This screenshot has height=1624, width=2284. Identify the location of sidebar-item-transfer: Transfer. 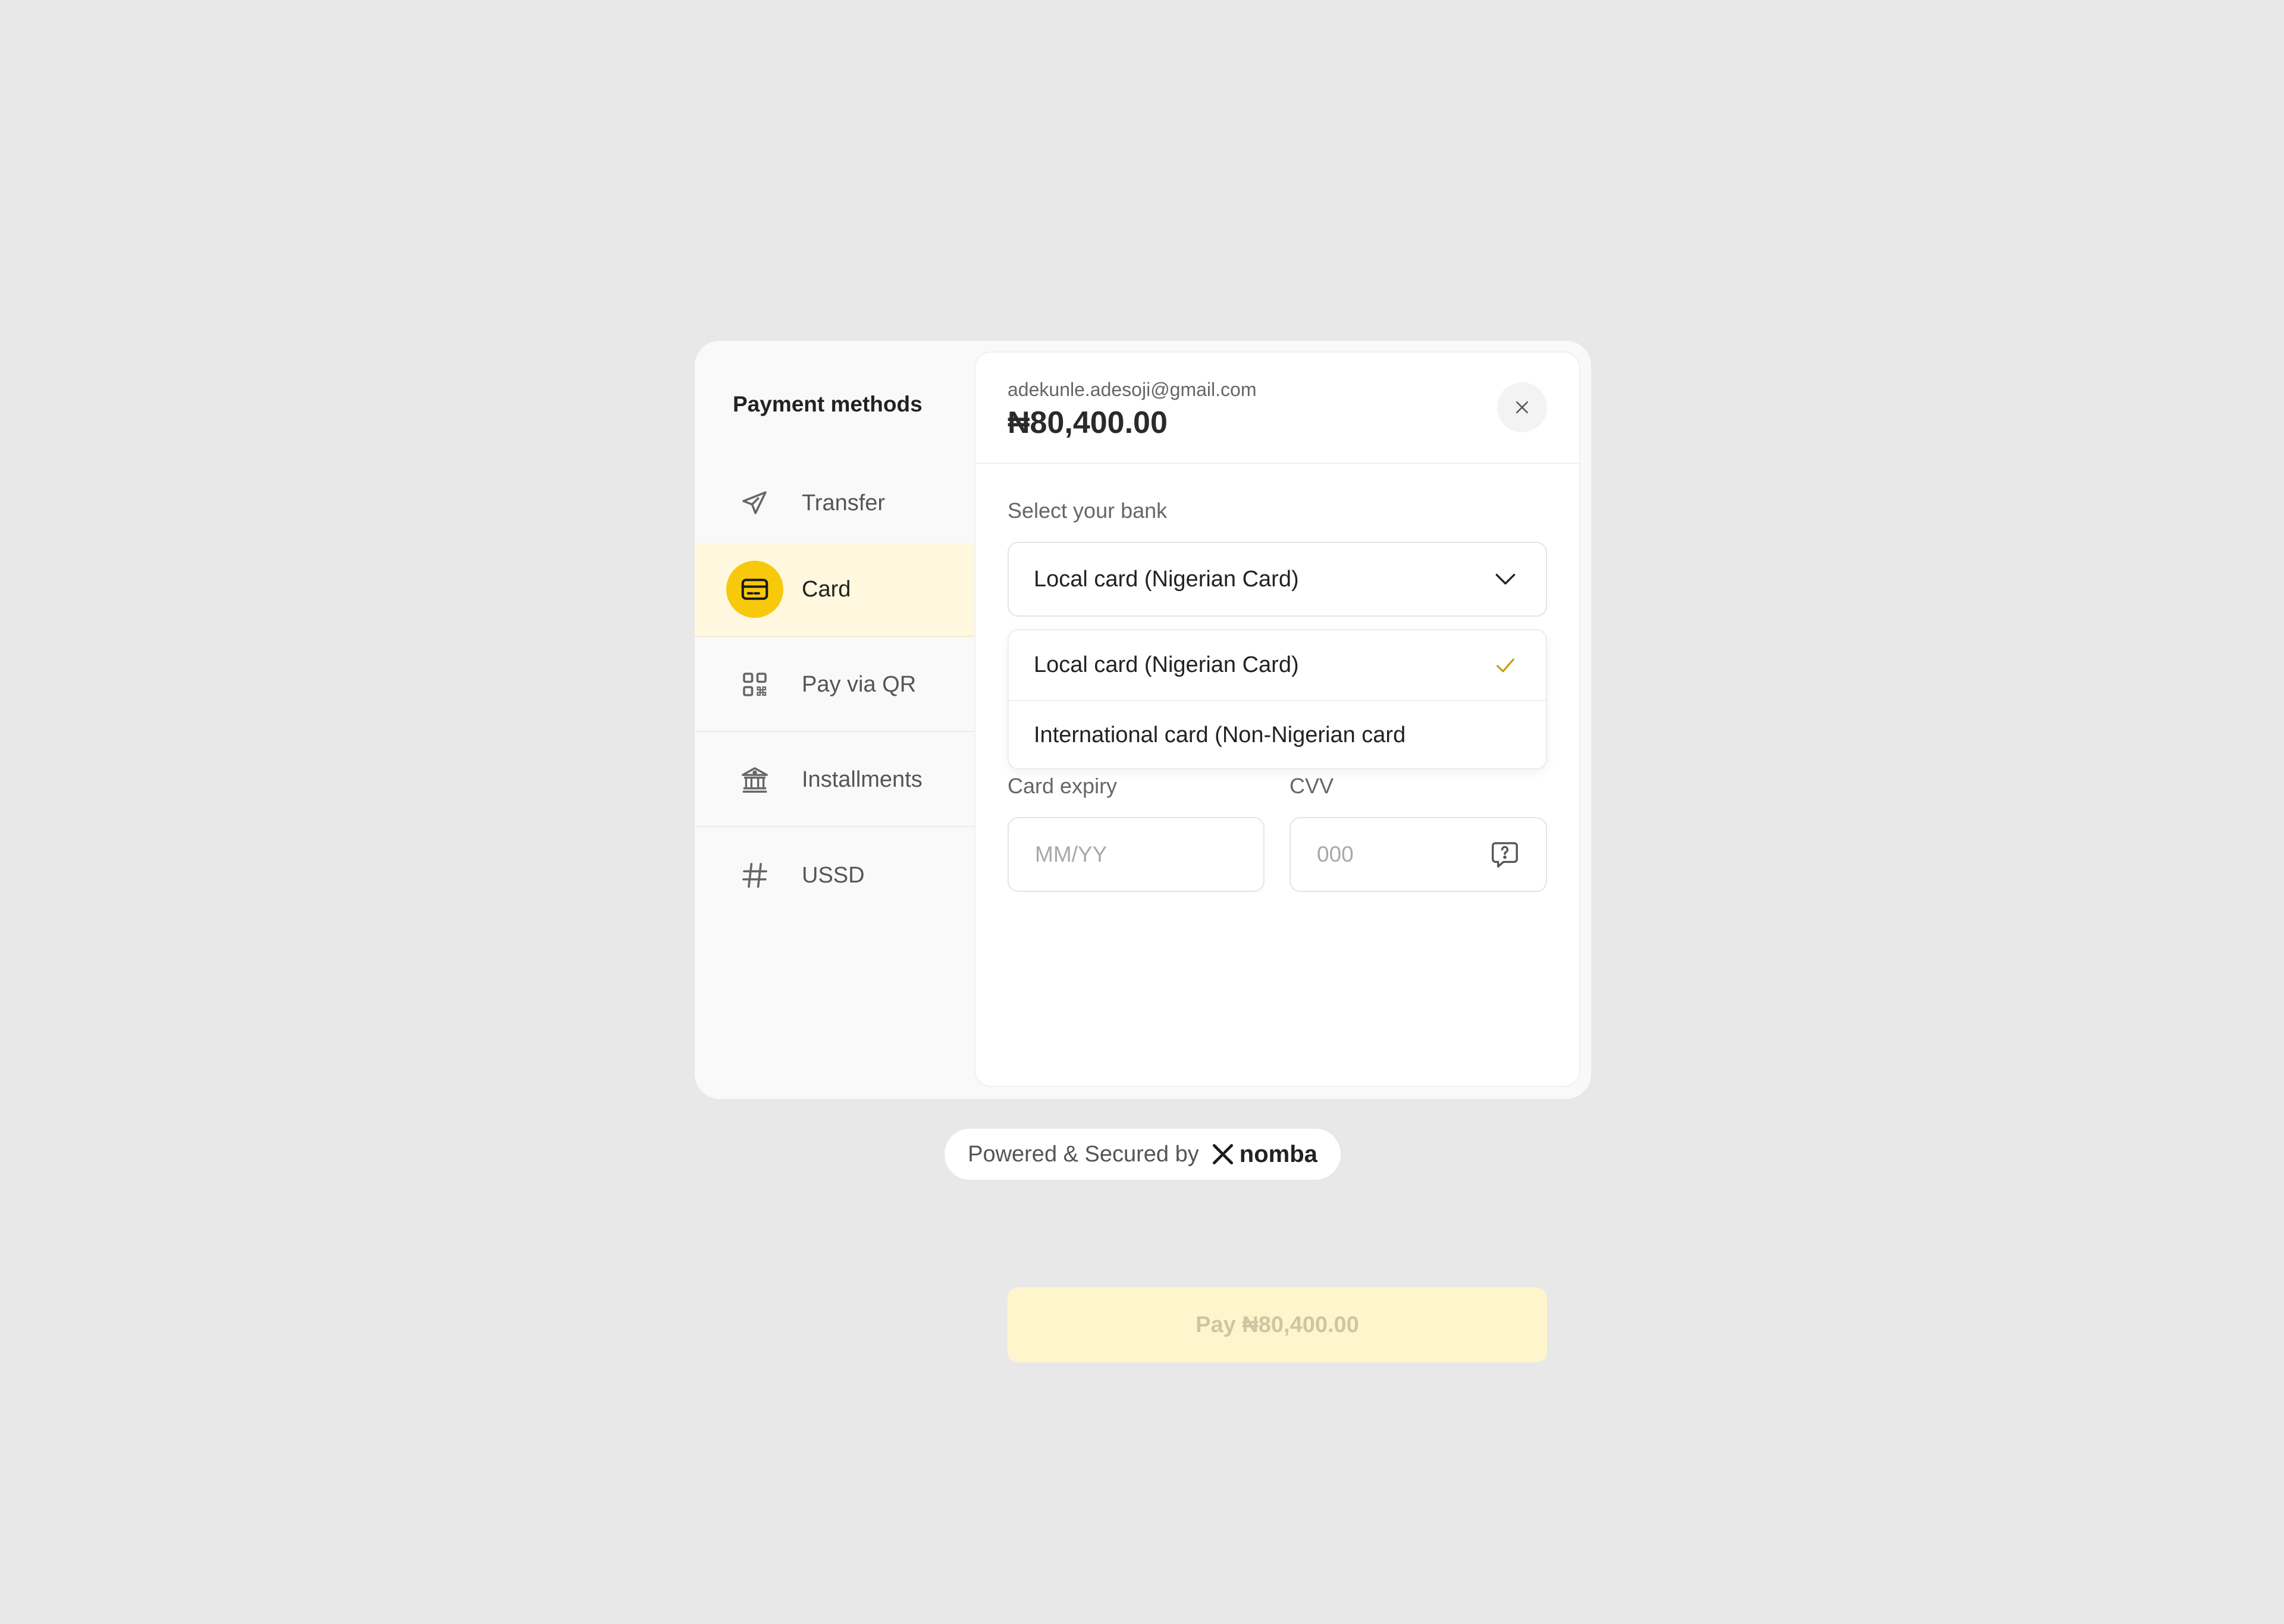
(835, 504).